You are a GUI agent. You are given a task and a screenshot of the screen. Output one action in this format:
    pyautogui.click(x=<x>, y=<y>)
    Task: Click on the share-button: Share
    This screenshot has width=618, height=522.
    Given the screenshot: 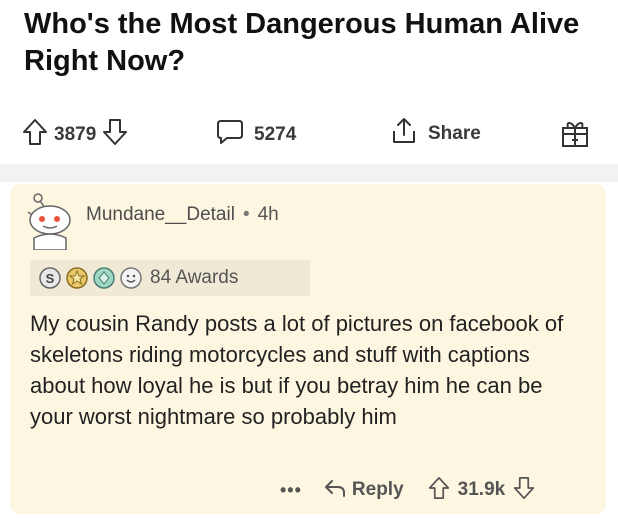 What is the action you would take?
    pyautogui.click(x=435, y=133)
    